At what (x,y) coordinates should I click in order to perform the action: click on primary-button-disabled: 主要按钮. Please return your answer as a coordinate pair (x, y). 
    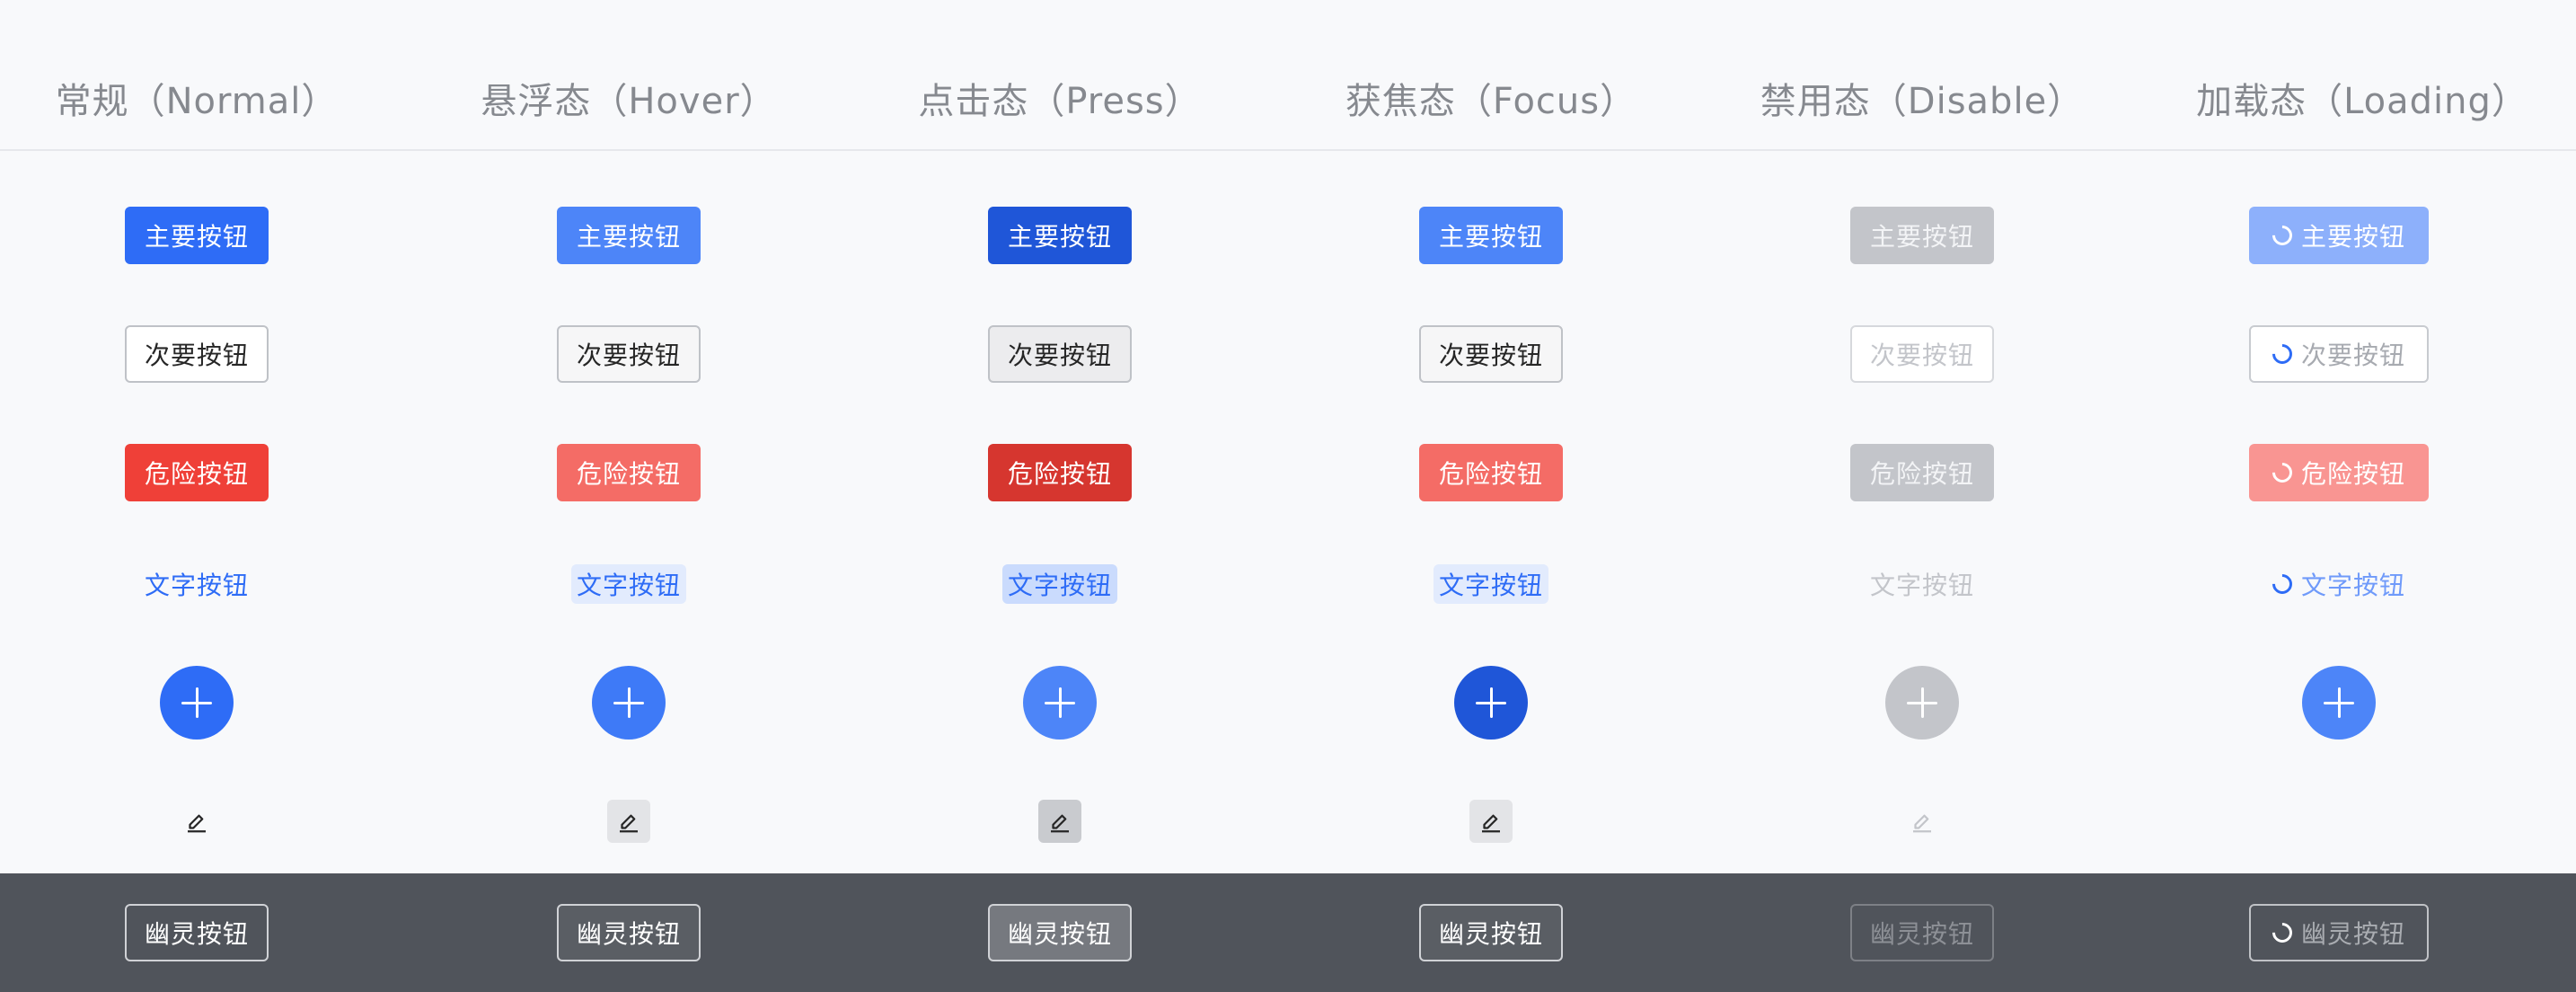
    Looking at the image, I should click on (1922, 235).